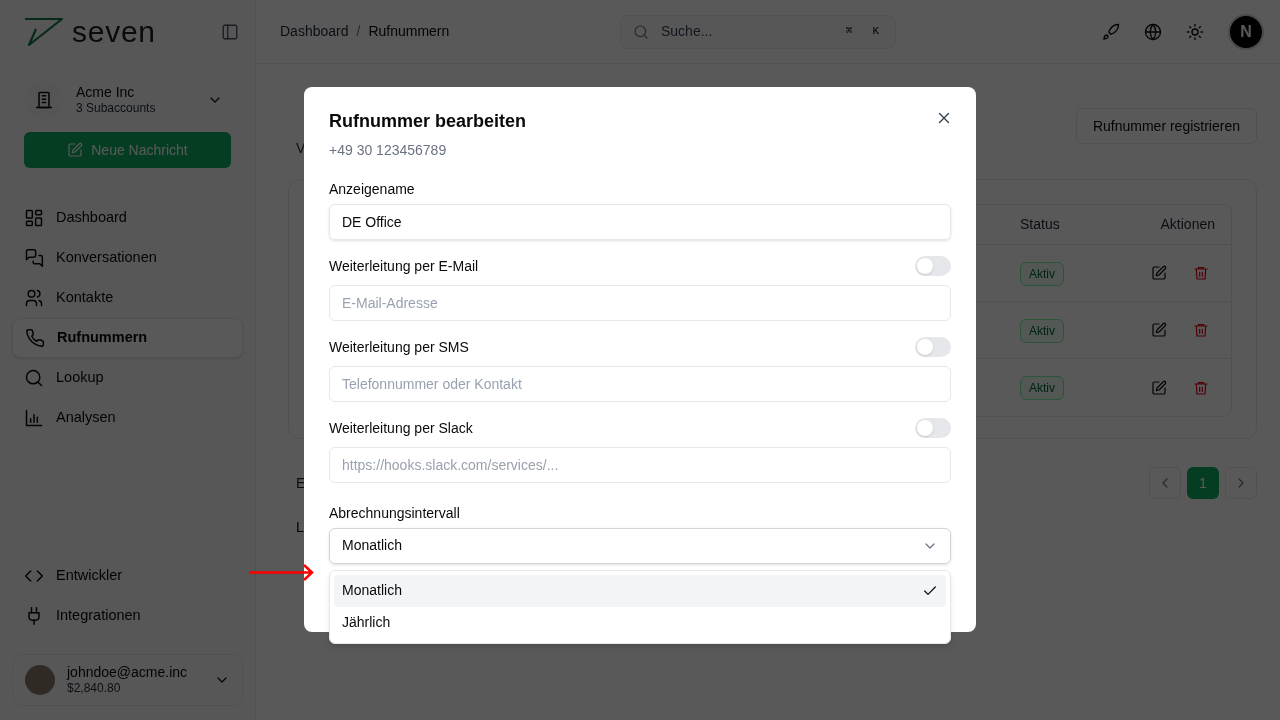 The height and width of the screenshot is (720, 1280). I want to click on field-label: Anzeigename, so click(372, 189).